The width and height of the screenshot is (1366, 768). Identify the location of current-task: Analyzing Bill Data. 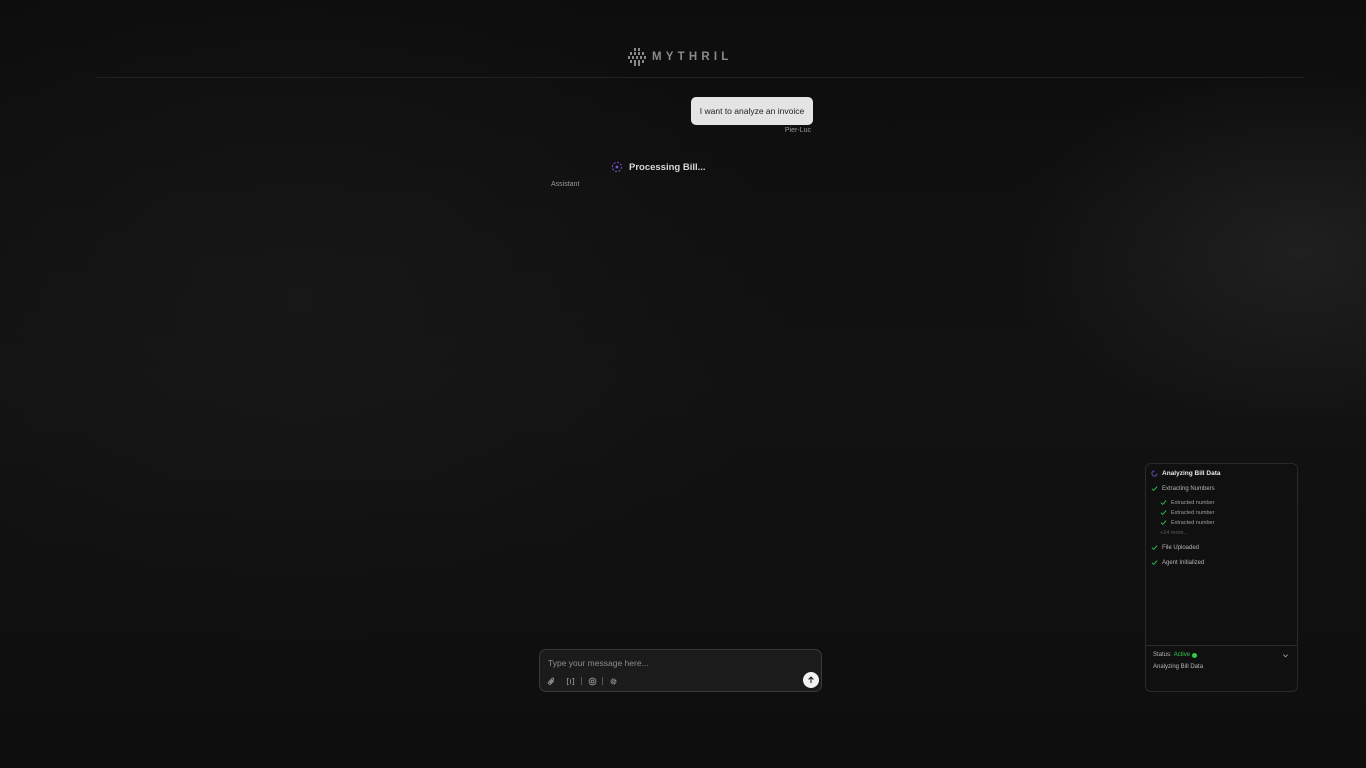
(1178, 667).